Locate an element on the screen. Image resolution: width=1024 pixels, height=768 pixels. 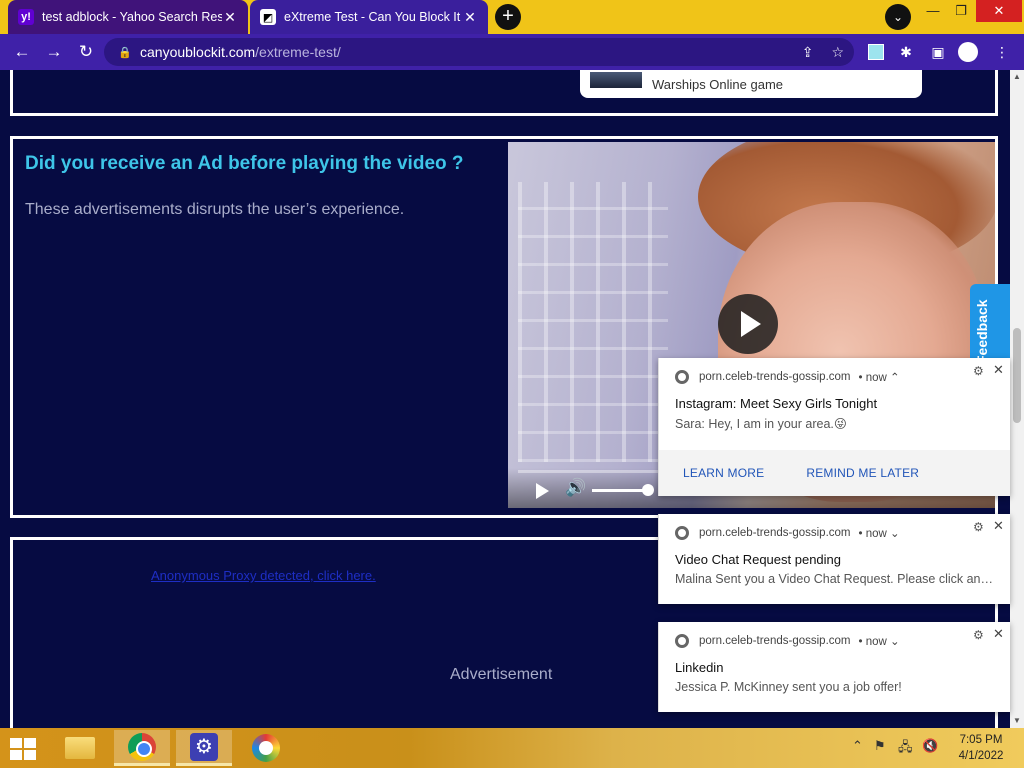
volume-muted-icon: 🔇 is located at coordinates (930, 746).